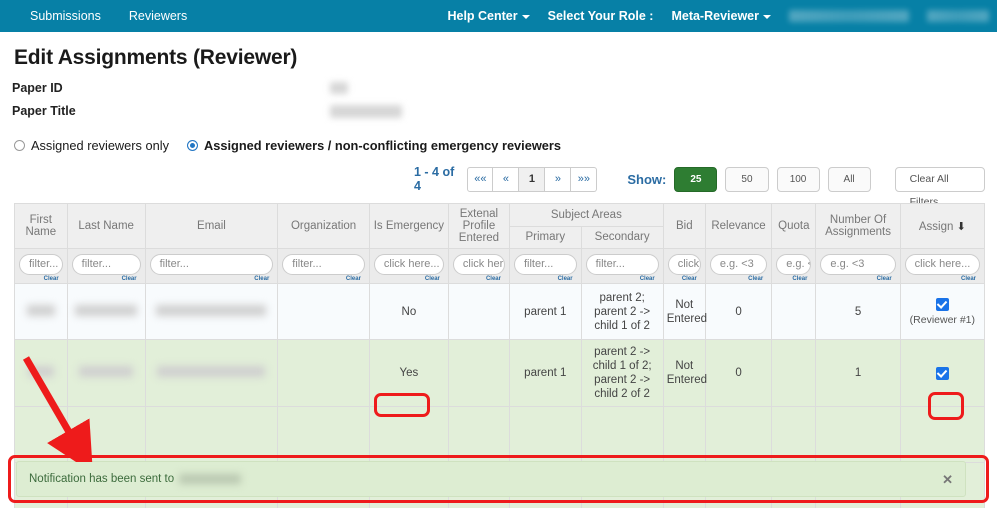 The height and width of the screenshot is (508, 997). I want to click on notification-recipient-redacted, so click(210, 479).